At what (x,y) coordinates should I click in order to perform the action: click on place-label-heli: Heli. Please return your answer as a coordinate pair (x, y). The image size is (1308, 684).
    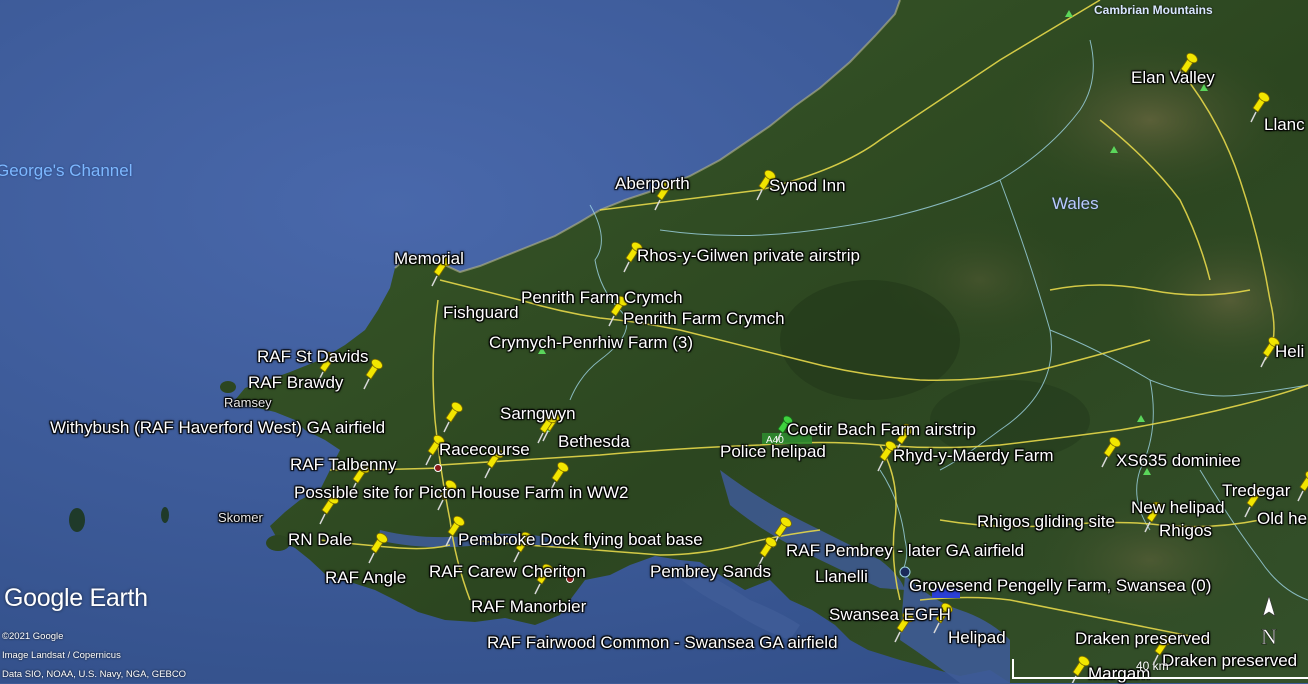
    Looking at the image, I should click on (1289, 352).